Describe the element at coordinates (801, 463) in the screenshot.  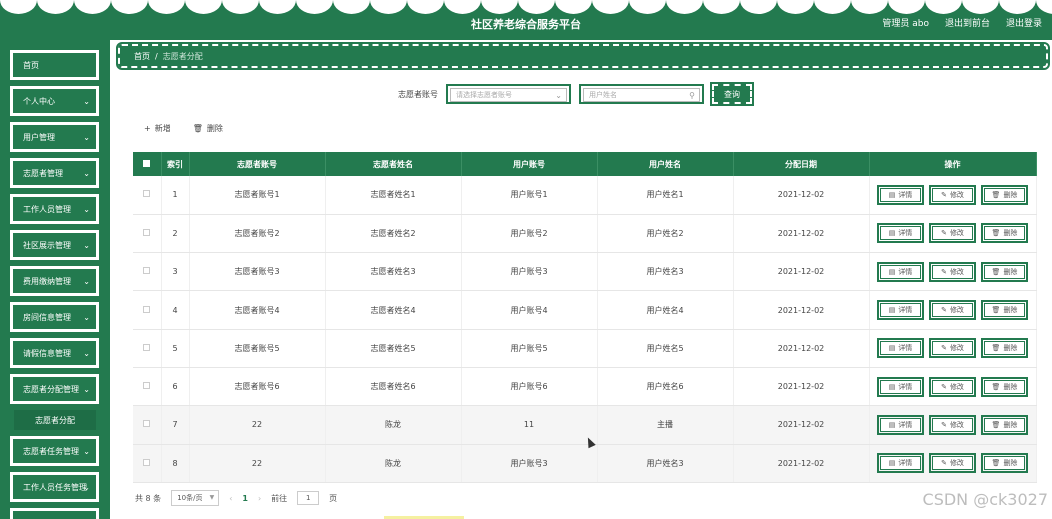
I see `cell-assign-date: 2021-12-02` at that location.